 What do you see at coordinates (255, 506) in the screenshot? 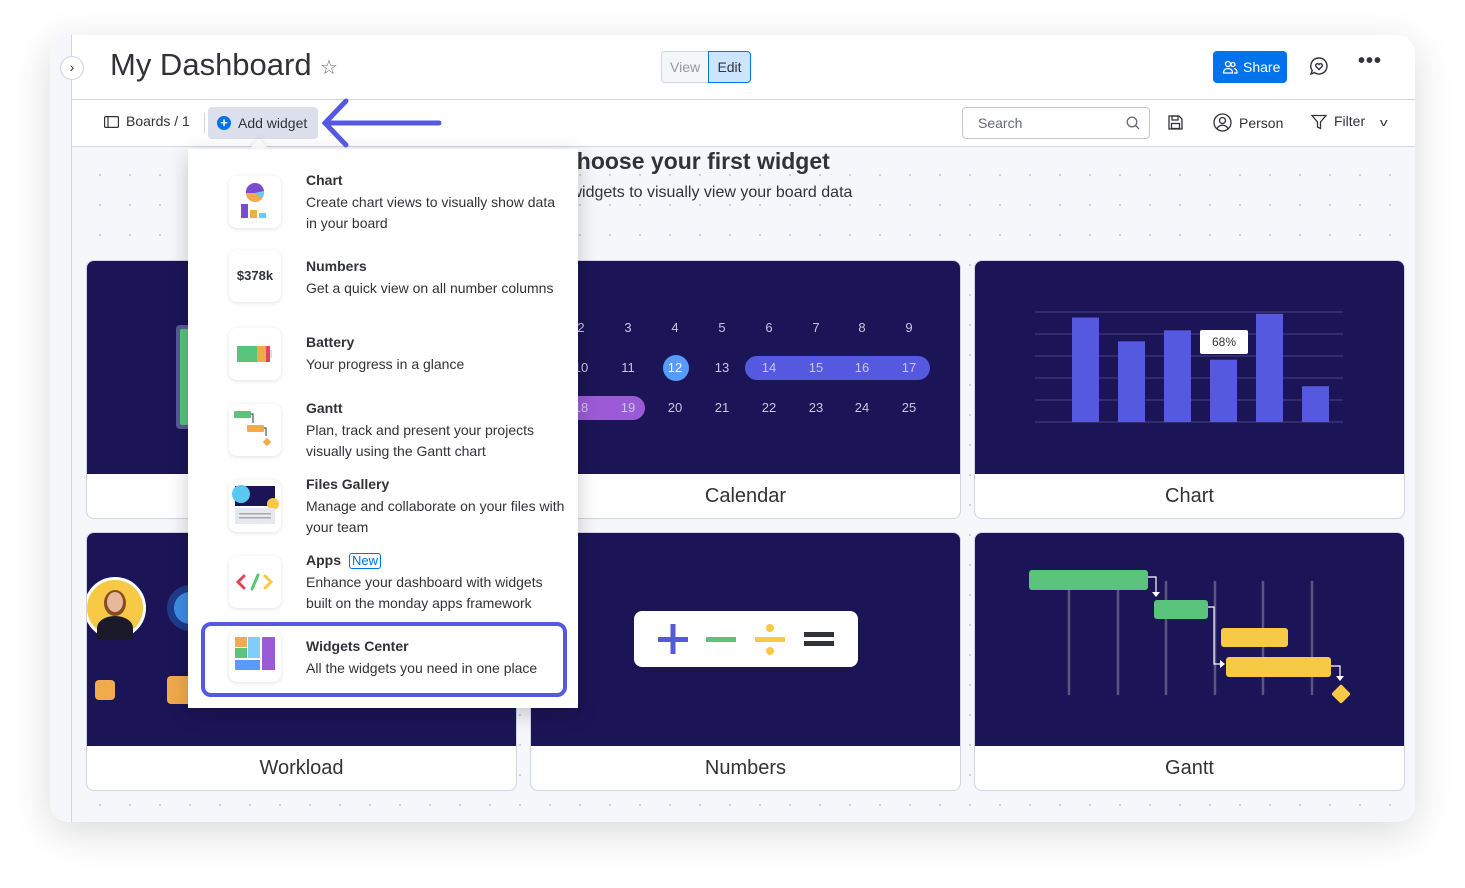
I see `files-icon` at bounding box center [255, 506].